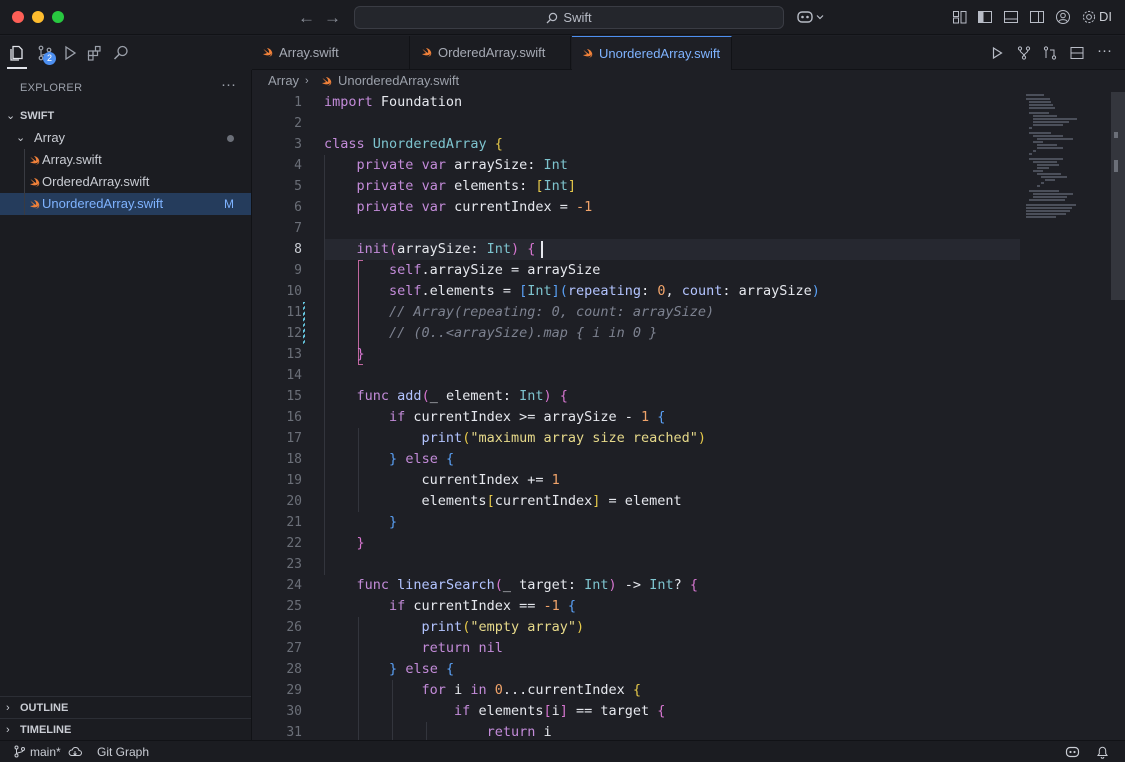 The width and height of the screenshot is (1125, 762). Describe the element at coordinates (96, 181) in the screenshot. I see `file-label: OrderedArray.swift` at that location.